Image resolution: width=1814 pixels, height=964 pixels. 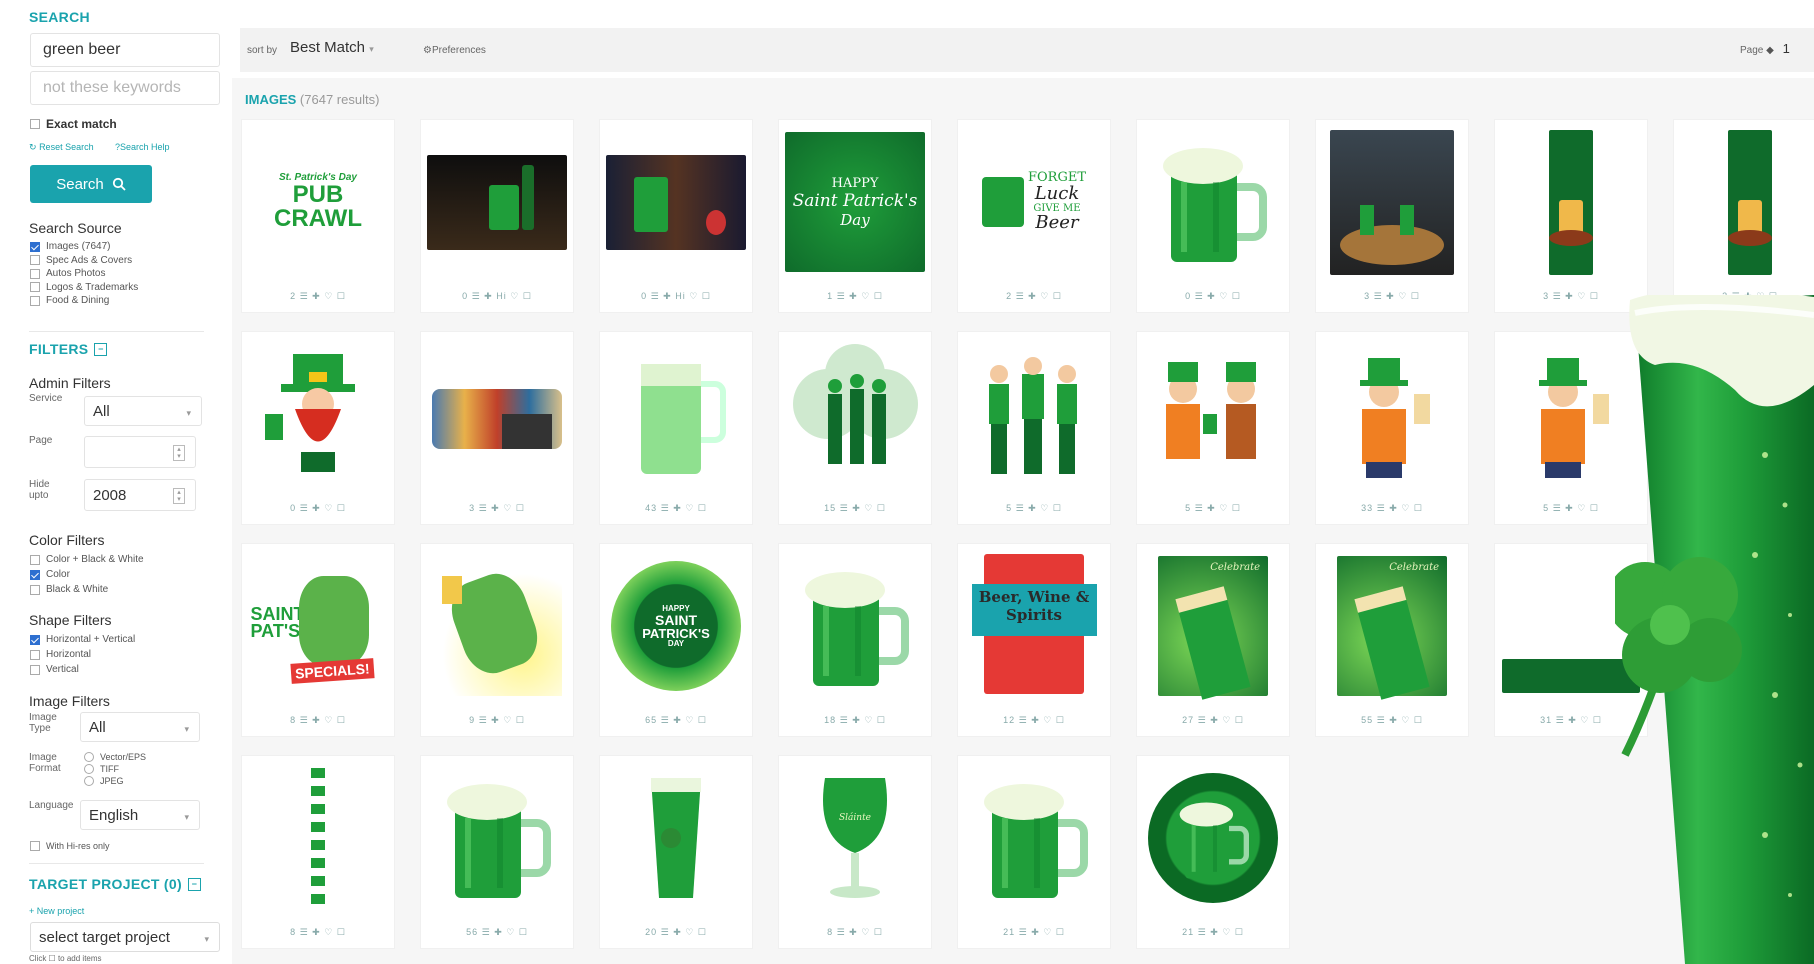 I want to click on image-card: 56 ☰ ✚ ♡ ☐, so click(x=497, y=852).